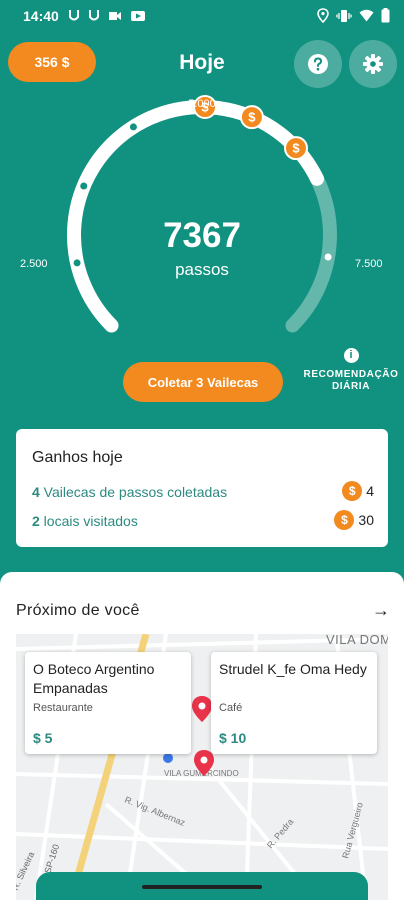 The height and width of the screenshot is (900, 404). Describe the element at coordinates (202, 709) in the screenshot. I see `map-pin` at that location.